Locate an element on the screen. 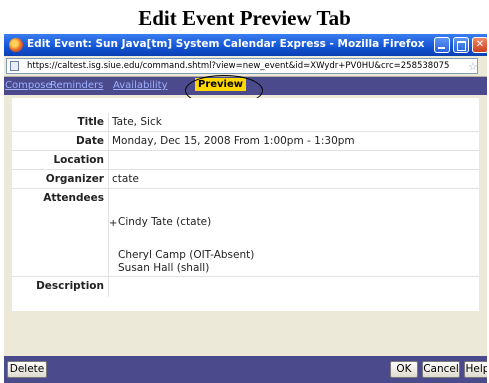  organizer-label: Organizer is located at coordinates (74, 179).